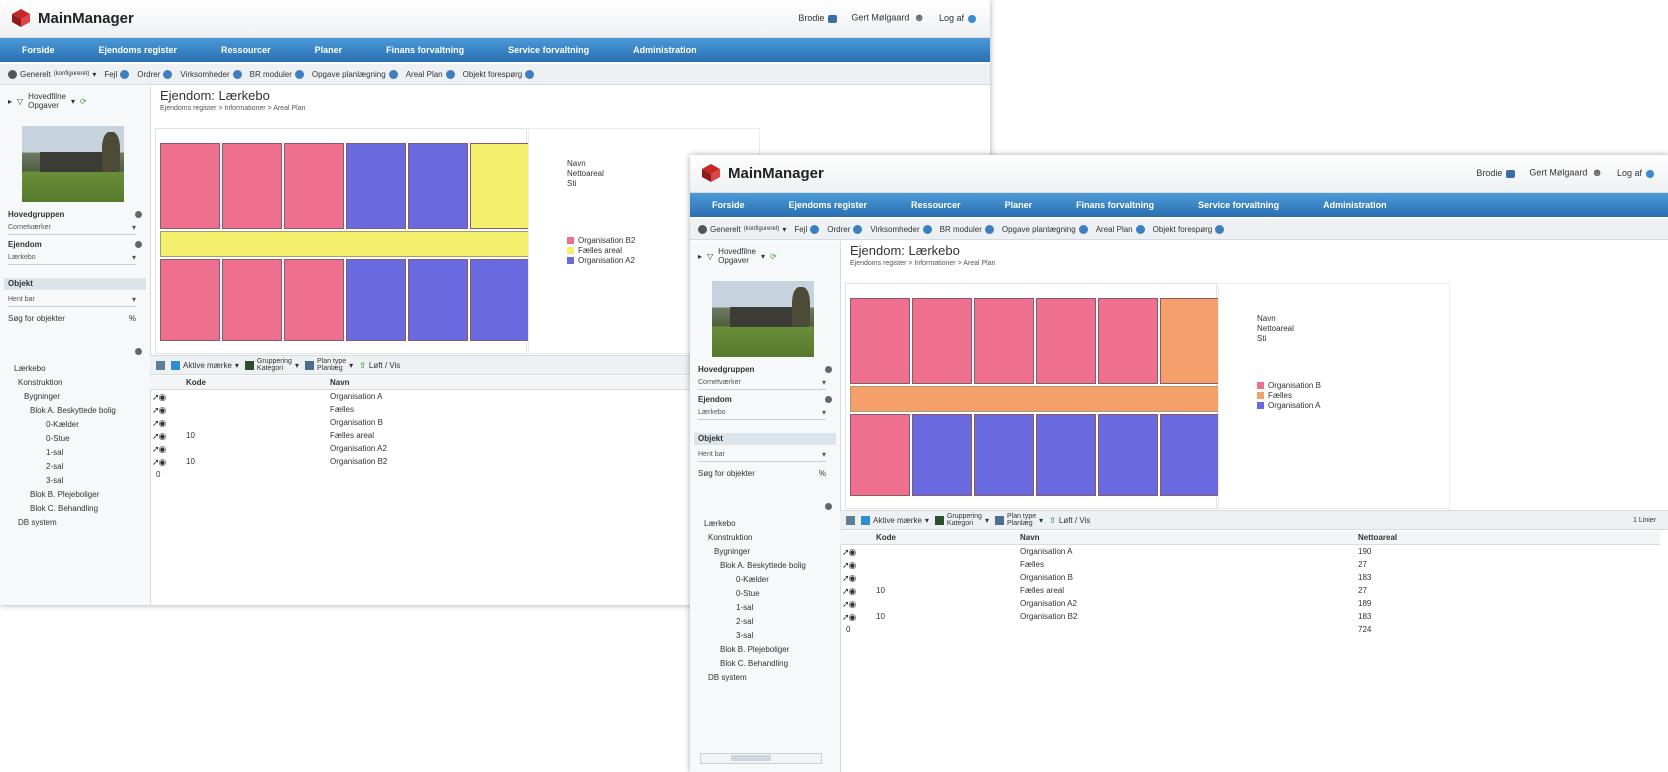 This screenshot has width=1668, height=772. What do you see at coordinates (63, 369) in the screenshot?
I see `tree-node: Lærkebo` at bounding box center [63, 369].